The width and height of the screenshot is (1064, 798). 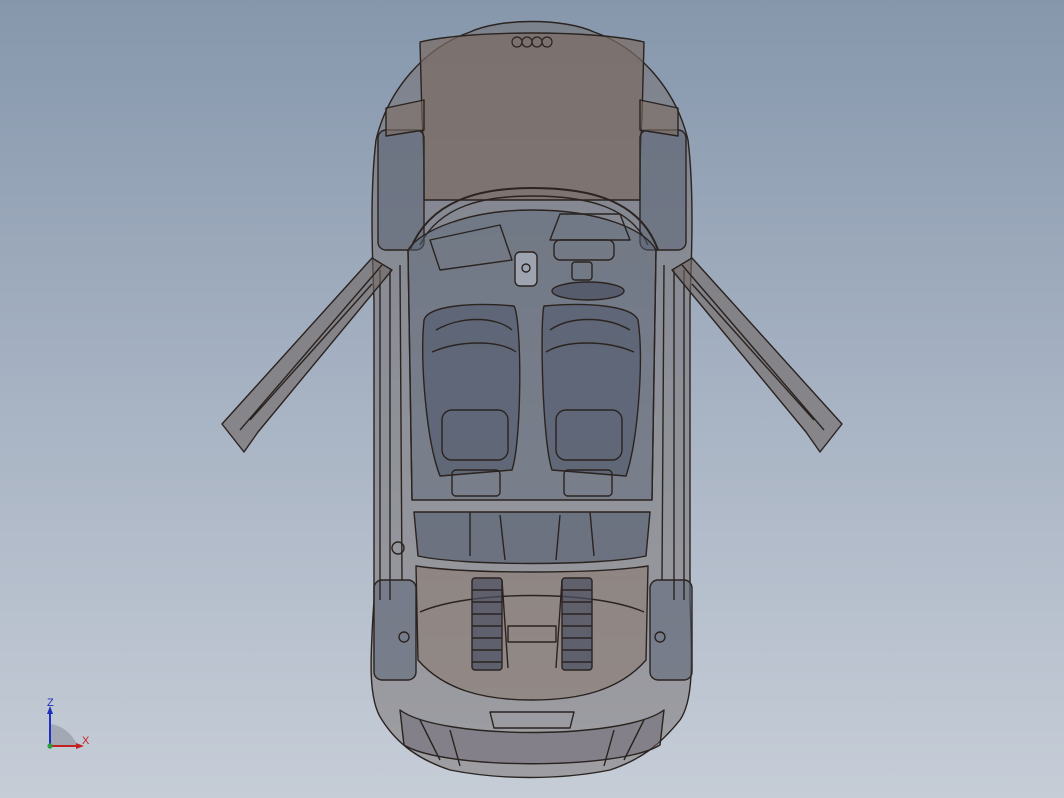 I want to click on axis-x-label: X, so click(x=86, y=741).